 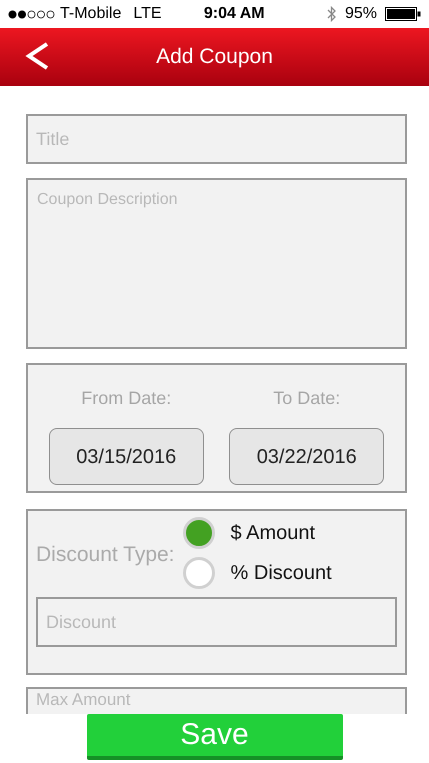 What do you see at coordinates (126, 456) in the screenshot?
I see `date-button: 03/15/2016` at bounding box center [126, 456].